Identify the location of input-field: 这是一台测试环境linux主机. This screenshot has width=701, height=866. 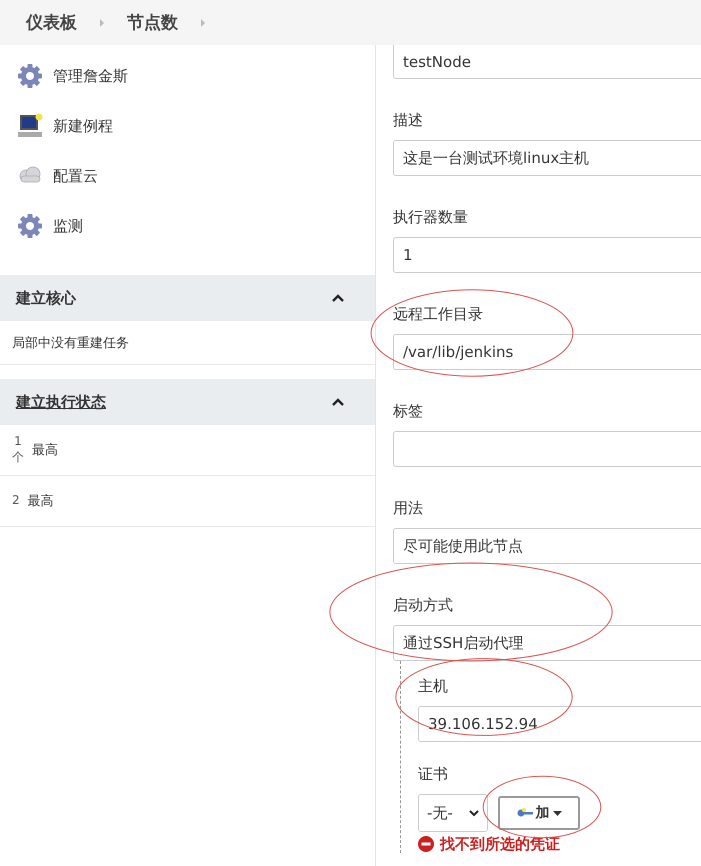
(547, 158).